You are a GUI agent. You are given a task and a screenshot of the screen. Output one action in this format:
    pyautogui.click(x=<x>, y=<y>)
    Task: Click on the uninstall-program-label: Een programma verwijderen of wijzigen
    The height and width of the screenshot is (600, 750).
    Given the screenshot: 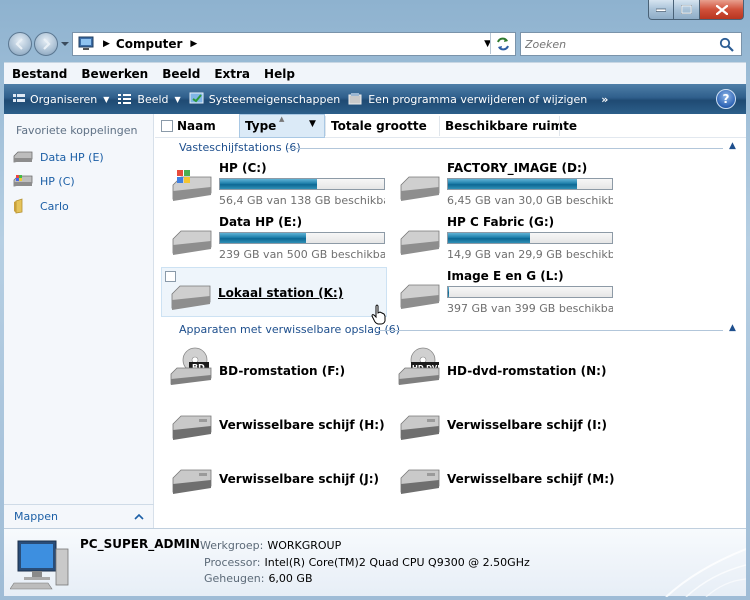 What is the action you would take?
    pyautogui.click(x=478, y=99)
    